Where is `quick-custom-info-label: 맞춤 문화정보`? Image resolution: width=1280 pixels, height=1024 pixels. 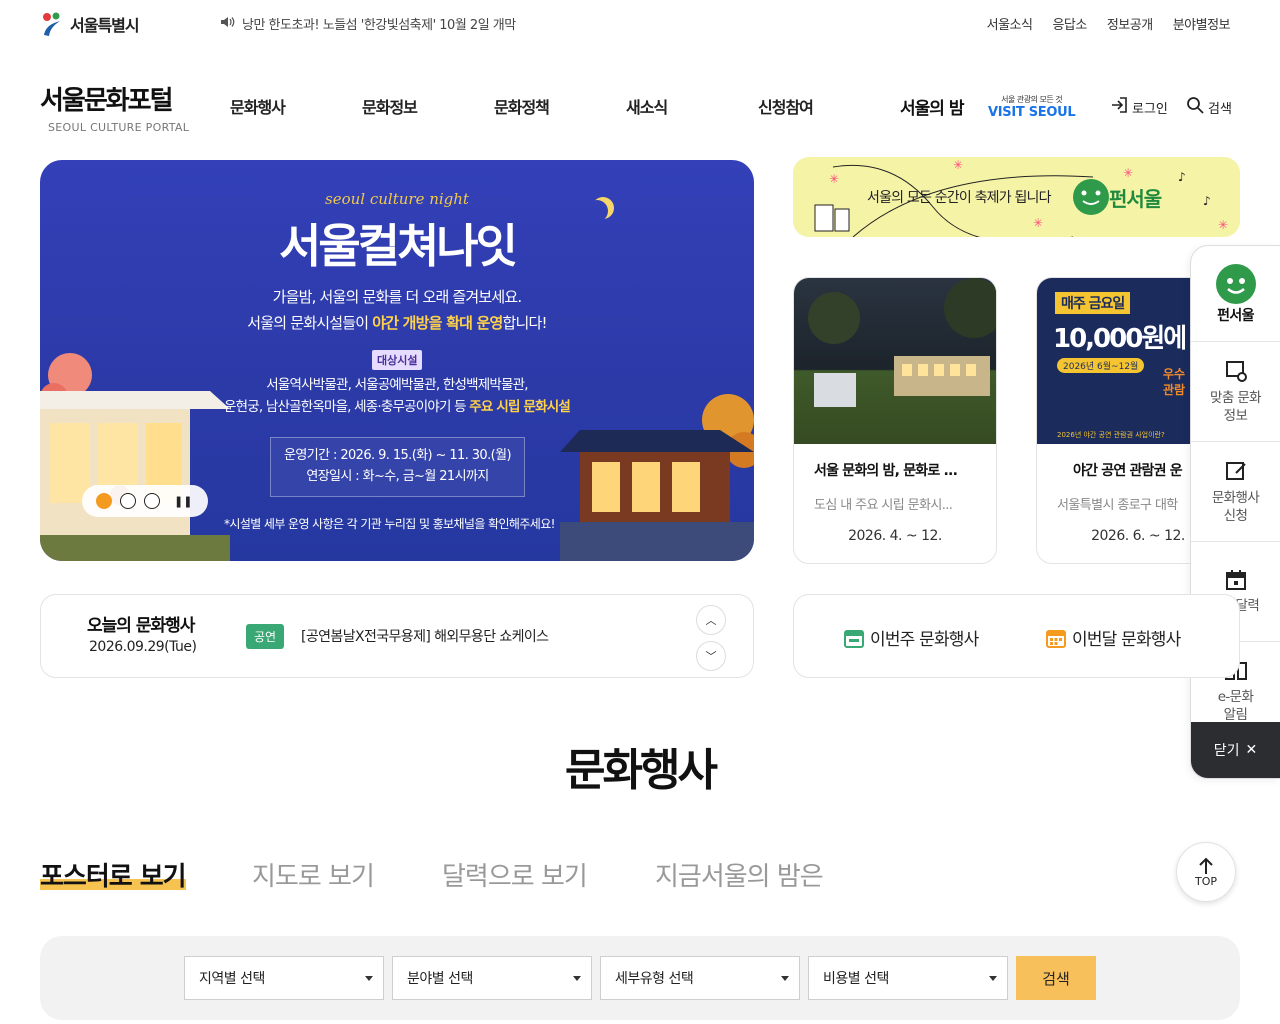
quick-custom-info-label: 맞춤 문화정보 is located at coordinates (1236, 406).